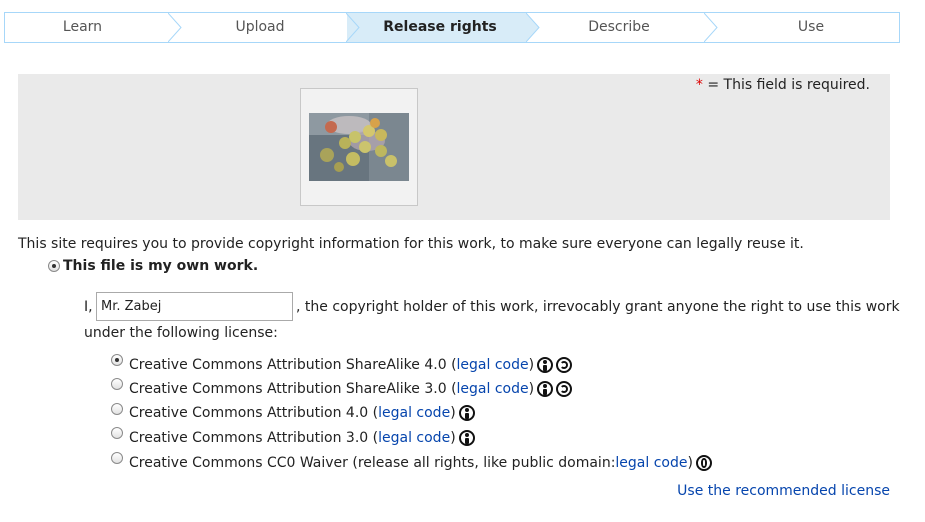 The height and width of the screenshot is (522, 925). Describe the element at coordinates (117, 458) in the screenshot. I see `license-radio-cc0` at that location.